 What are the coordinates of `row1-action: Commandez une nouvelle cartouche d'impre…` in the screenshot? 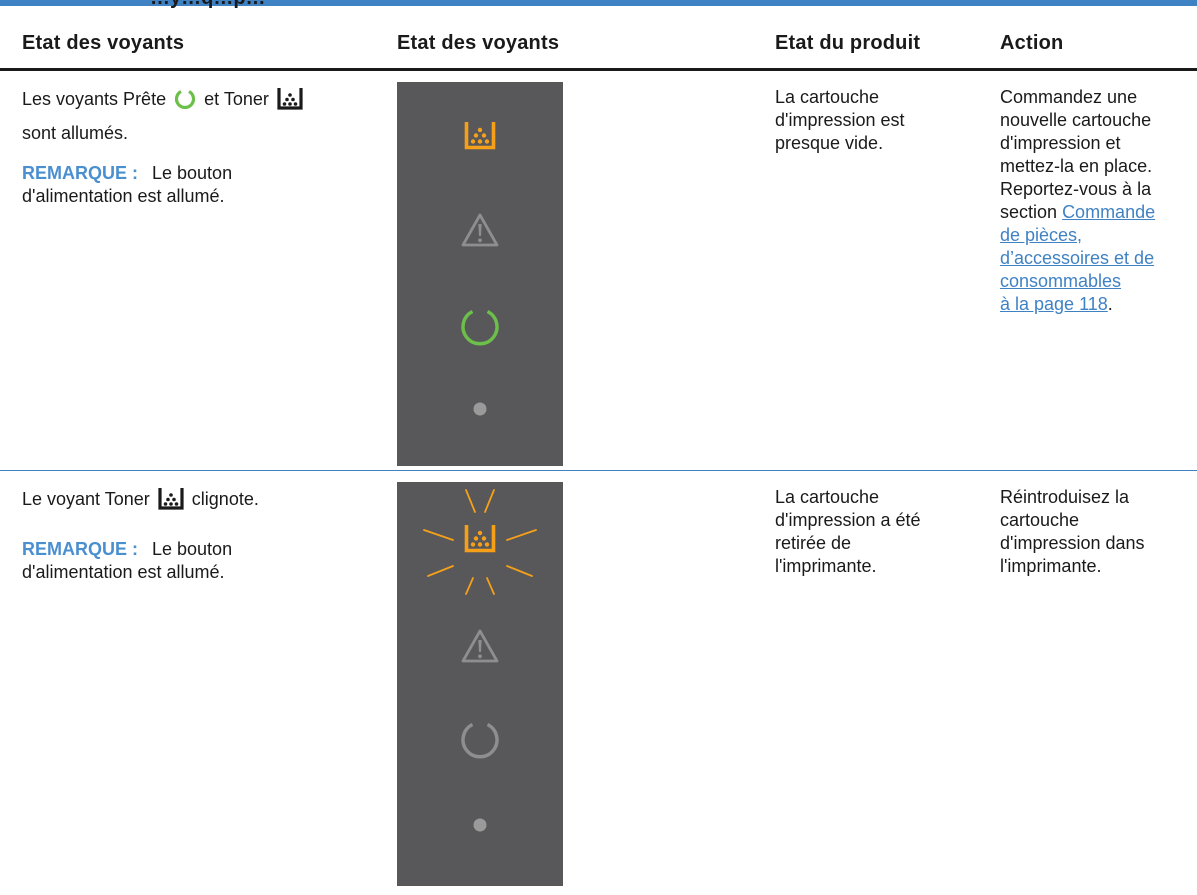 It's located at (1092, 201).